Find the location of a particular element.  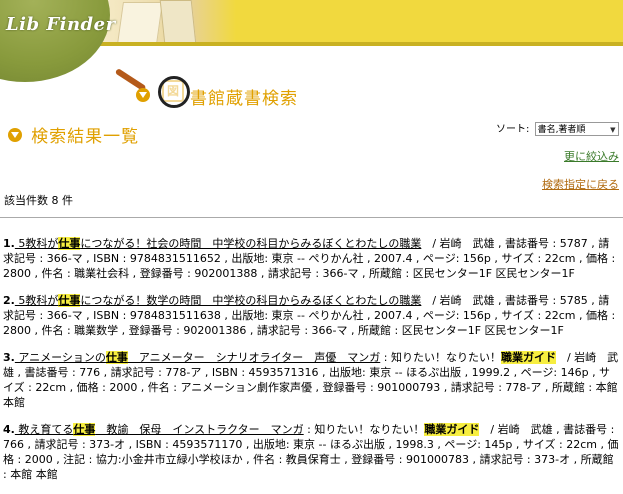

results-heading: 検索結果一覧 is located at coordinates (73, 134).